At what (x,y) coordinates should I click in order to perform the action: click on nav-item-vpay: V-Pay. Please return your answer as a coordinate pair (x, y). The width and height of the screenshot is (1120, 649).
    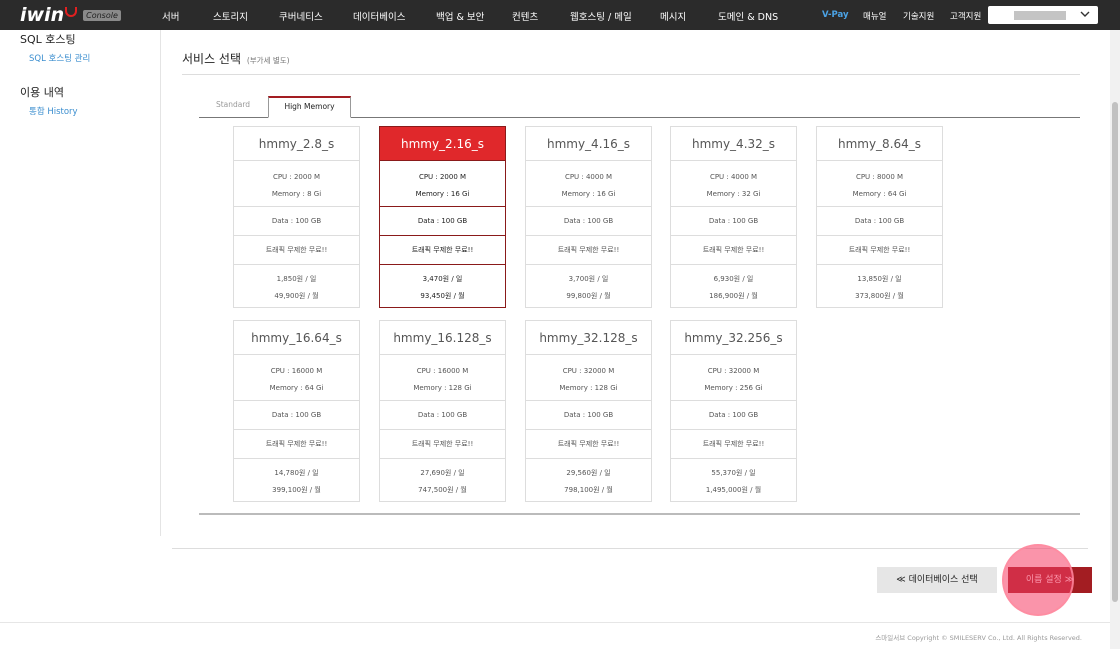
    Looking at the image, I should click on (835, 15).